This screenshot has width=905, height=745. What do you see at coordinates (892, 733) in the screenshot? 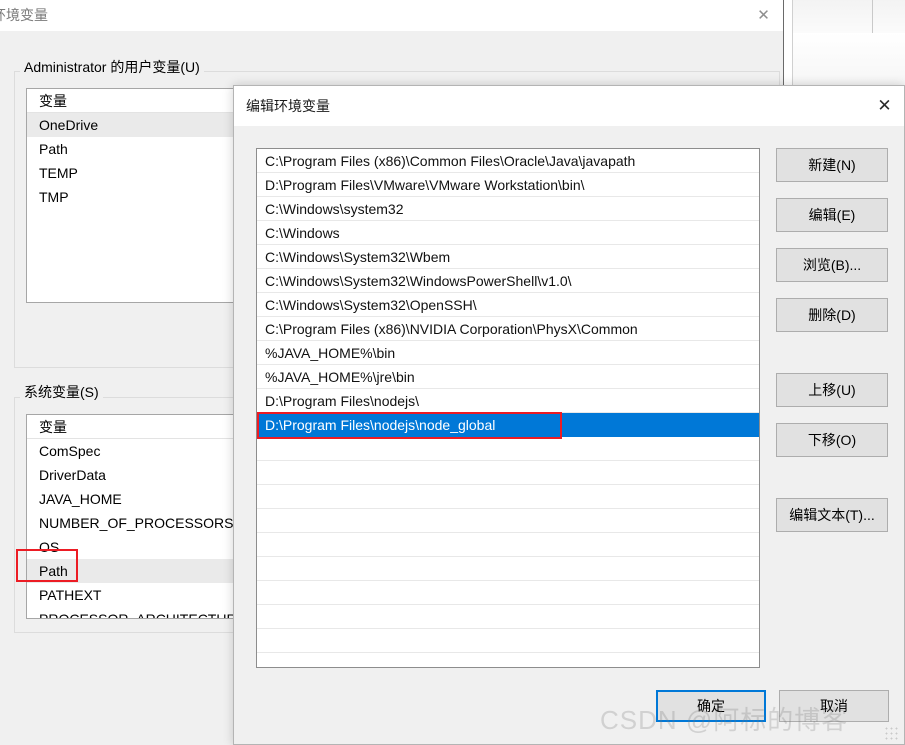
I see `watermark-dots` at bounding box center [892, 733].